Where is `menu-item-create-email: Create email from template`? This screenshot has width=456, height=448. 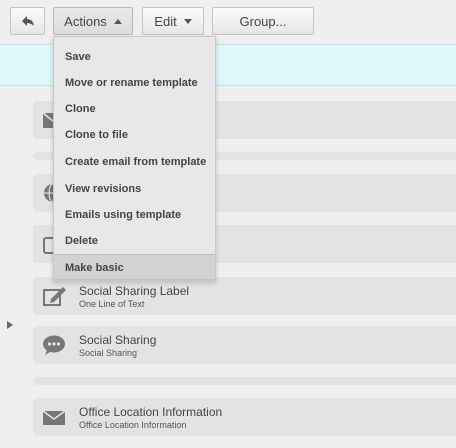
menu-item-create-email: Create email from template is located at coordinates (134, 162).